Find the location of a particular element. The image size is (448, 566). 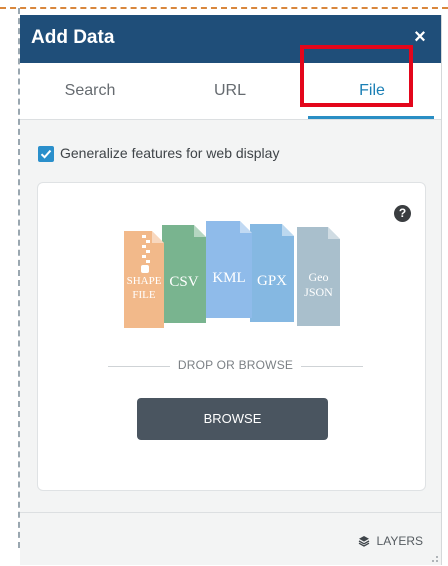

resize-grip-icon is located at coordinates (434, 558).